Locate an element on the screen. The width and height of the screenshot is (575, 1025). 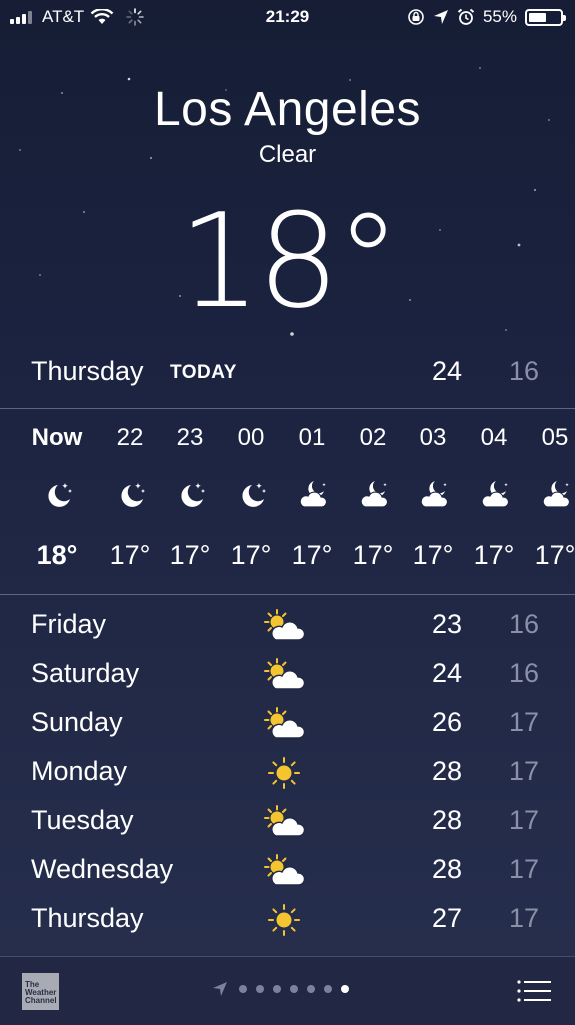
city-name: Los Angeles is located at coordinates (287, 109).